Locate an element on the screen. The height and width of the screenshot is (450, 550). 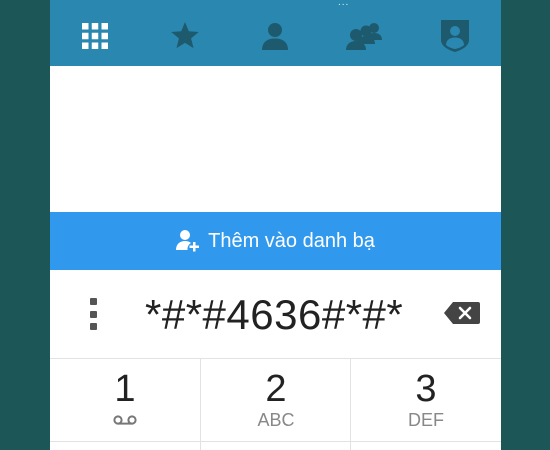
group-icon is located at coordinates (364, 36).